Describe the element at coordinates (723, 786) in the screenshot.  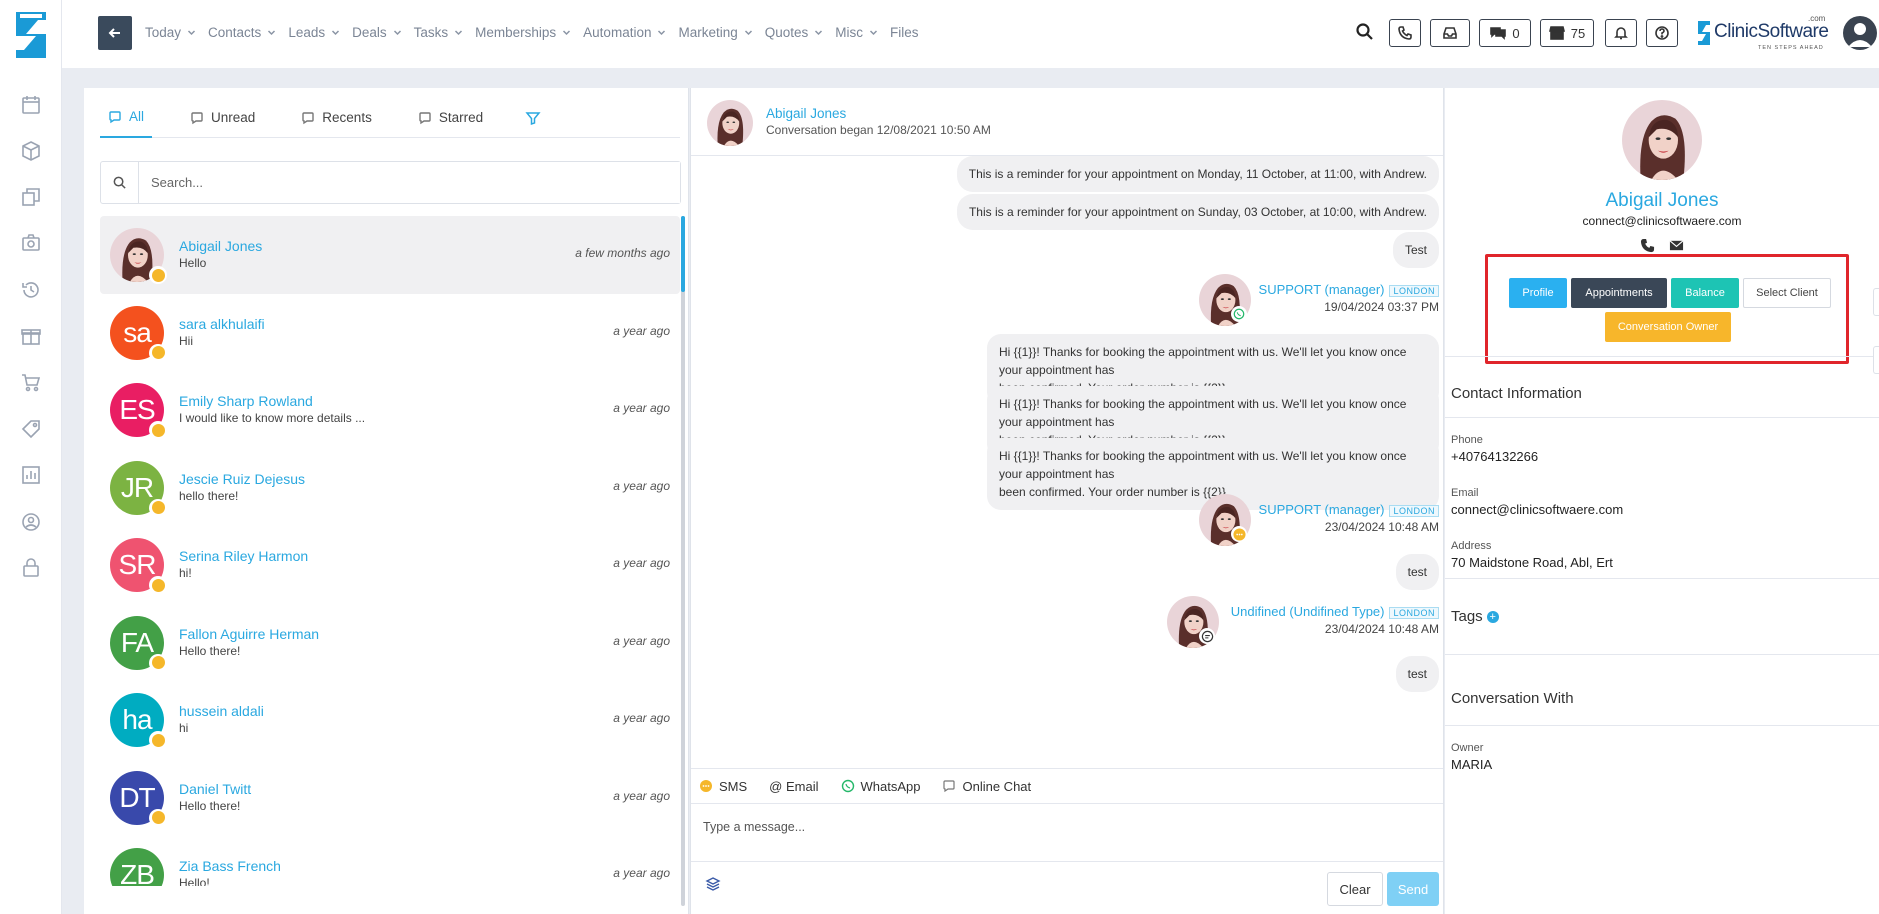
I see `channel-tab-sms: SMS` at that location.